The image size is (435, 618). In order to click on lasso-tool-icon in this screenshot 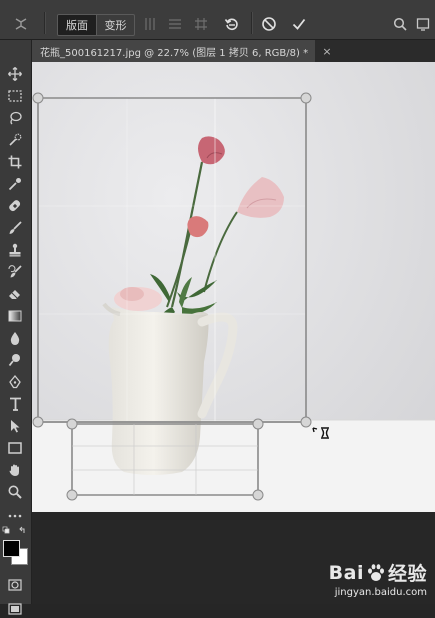, I will do `click(15, 118)`.